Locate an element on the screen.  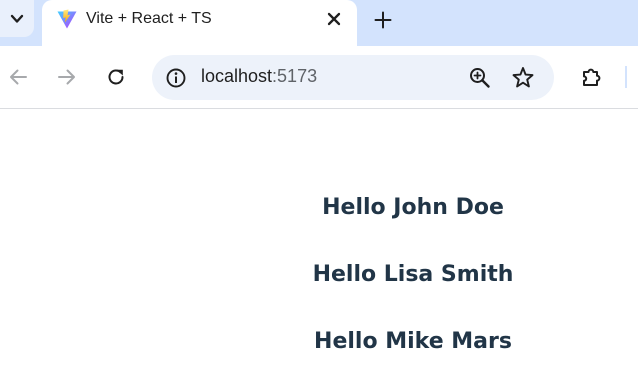
vite-logo-icon is located at coordinates (67, 19).